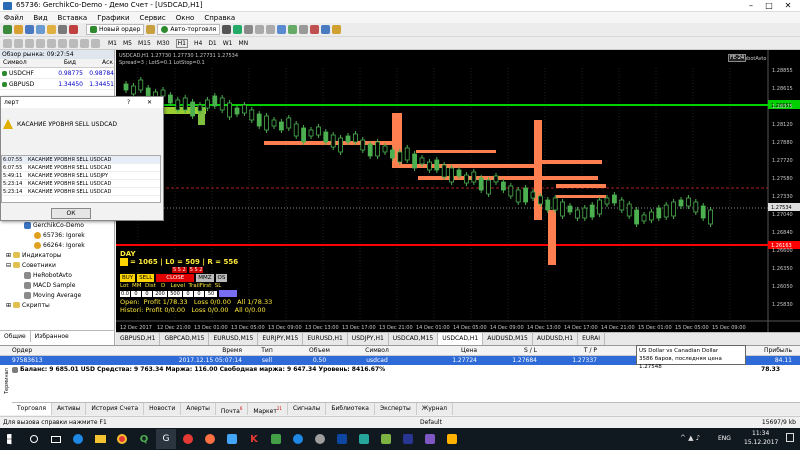 The image size is (800, 450). Describe the element at coordinates (153, 18) in the screenshot. I see `menu-tools: Сервис` at that location.